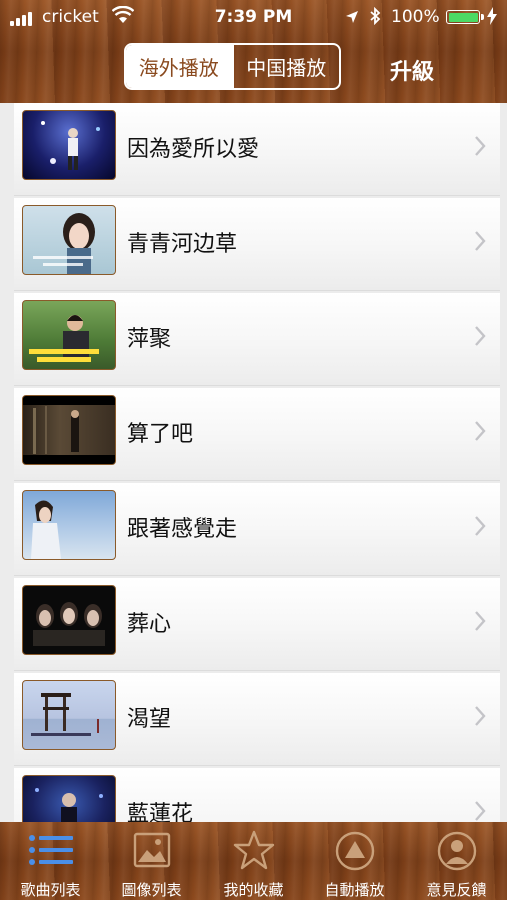 The image size is (507, 900). I want to click on person-icon, so click(457, 853).